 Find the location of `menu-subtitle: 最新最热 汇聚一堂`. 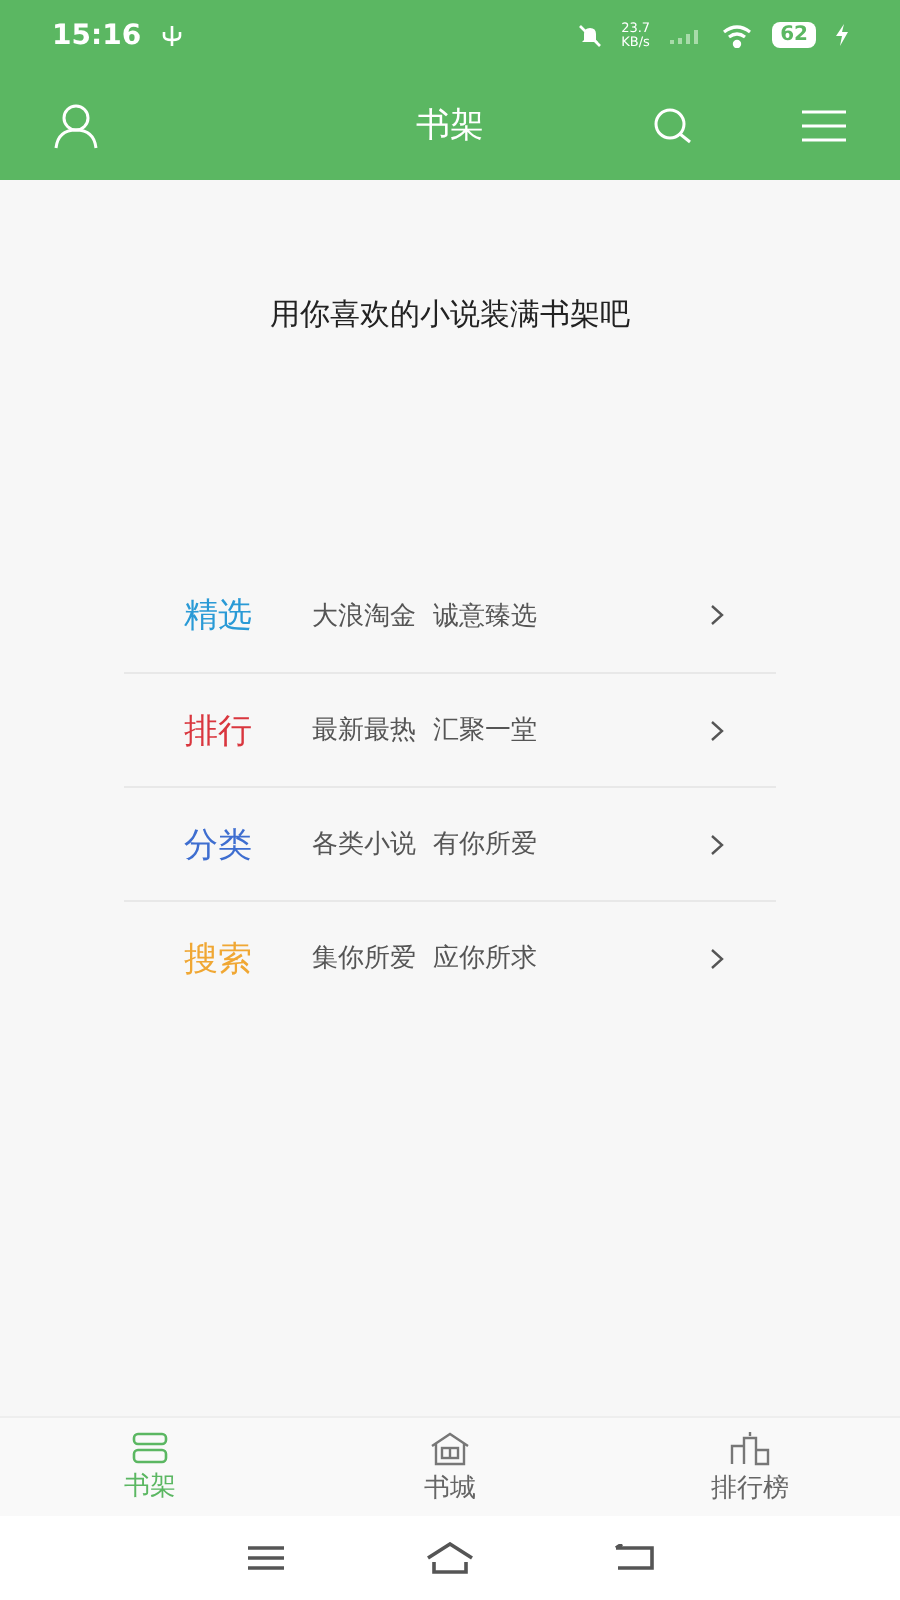

menu-subtitle: 最新最热 汇聚一堂 is located at coordinates (425, 731).